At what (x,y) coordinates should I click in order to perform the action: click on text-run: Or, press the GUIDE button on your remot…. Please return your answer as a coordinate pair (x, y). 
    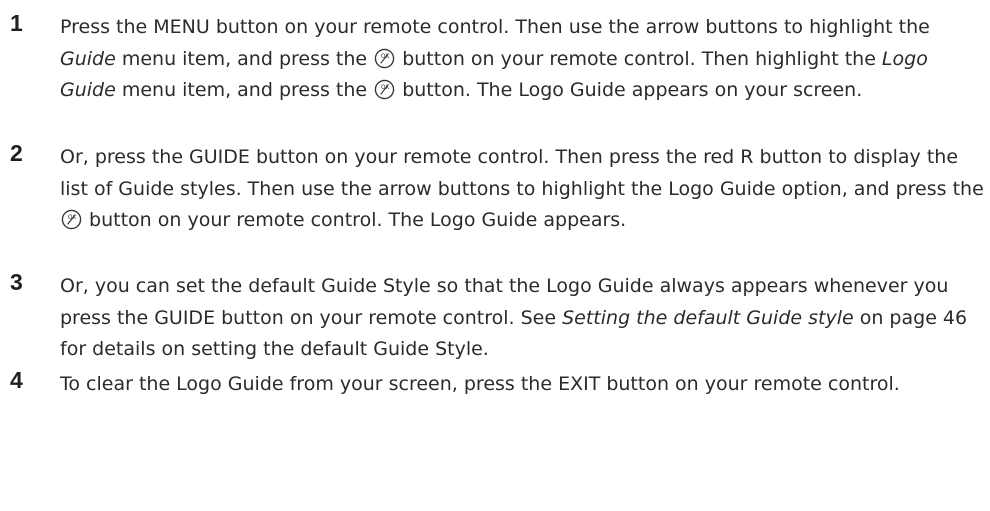
    Looking at the image, I should click on (522, 173).